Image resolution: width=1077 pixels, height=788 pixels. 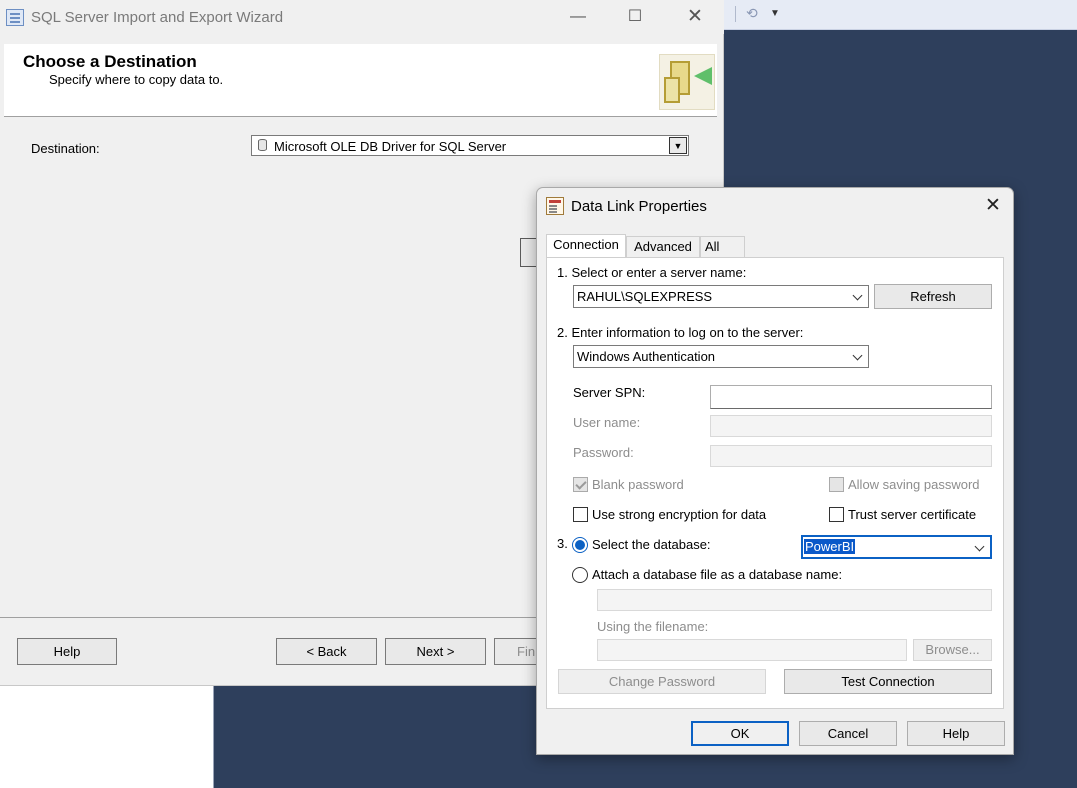 I want to click on back-button: < Back, so click(x=326, y=651).